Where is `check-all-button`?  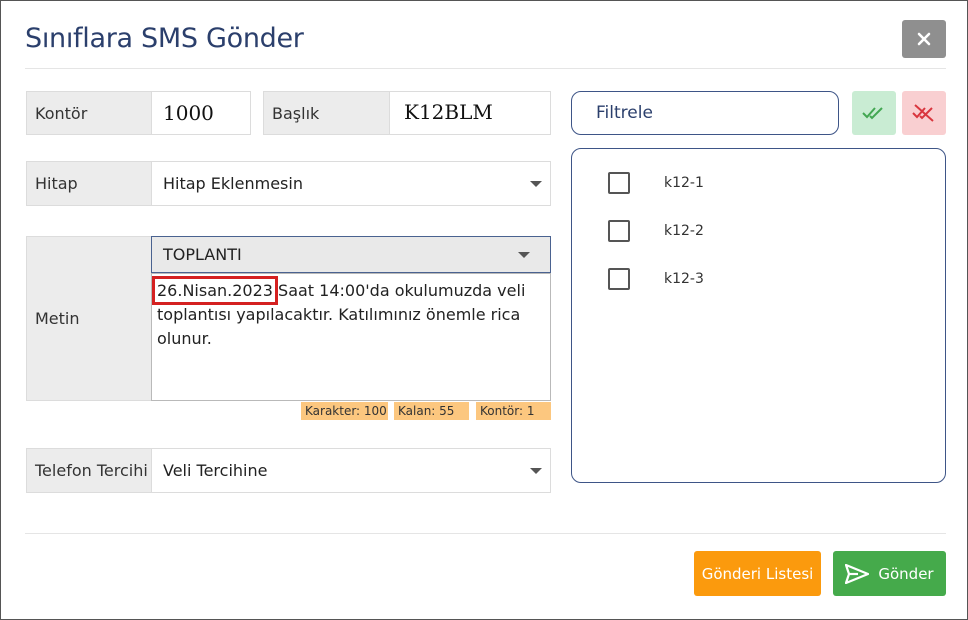 check-all-button is located at coordinates (874, 113).